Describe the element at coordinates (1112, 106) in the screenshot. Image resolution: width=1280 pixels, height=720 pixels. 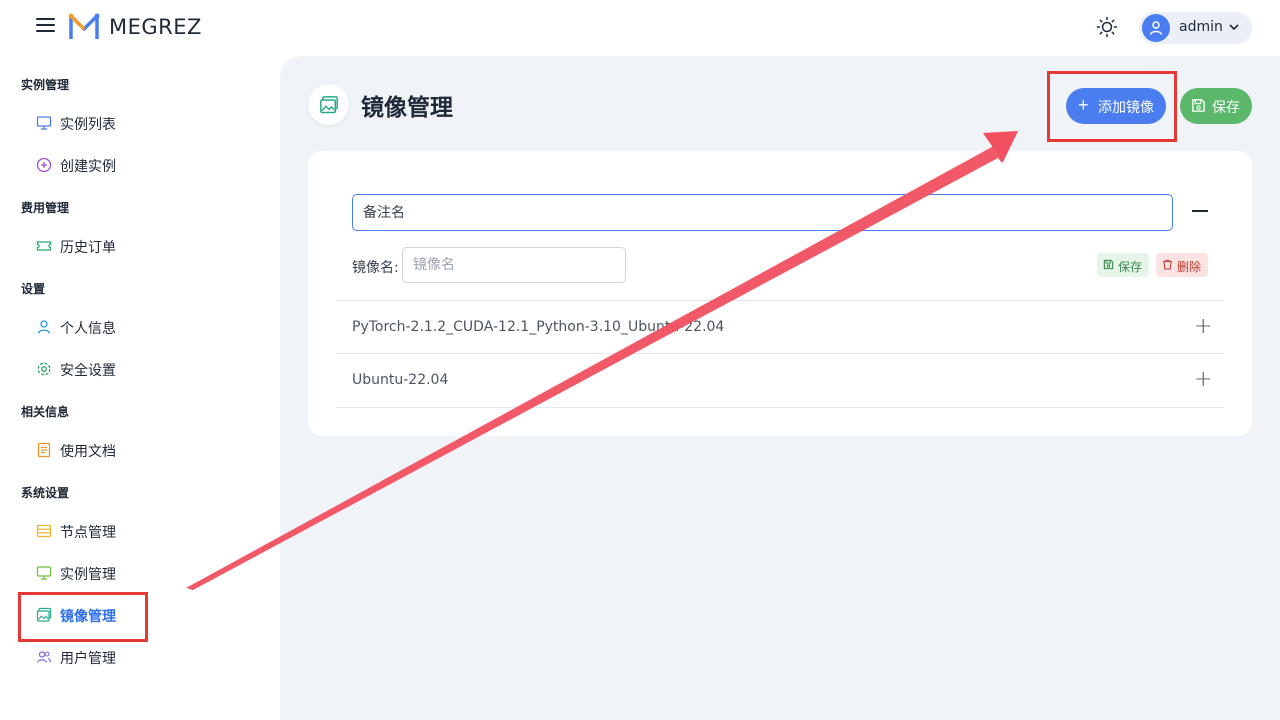
I see `highlight-box-add-button` at that location.